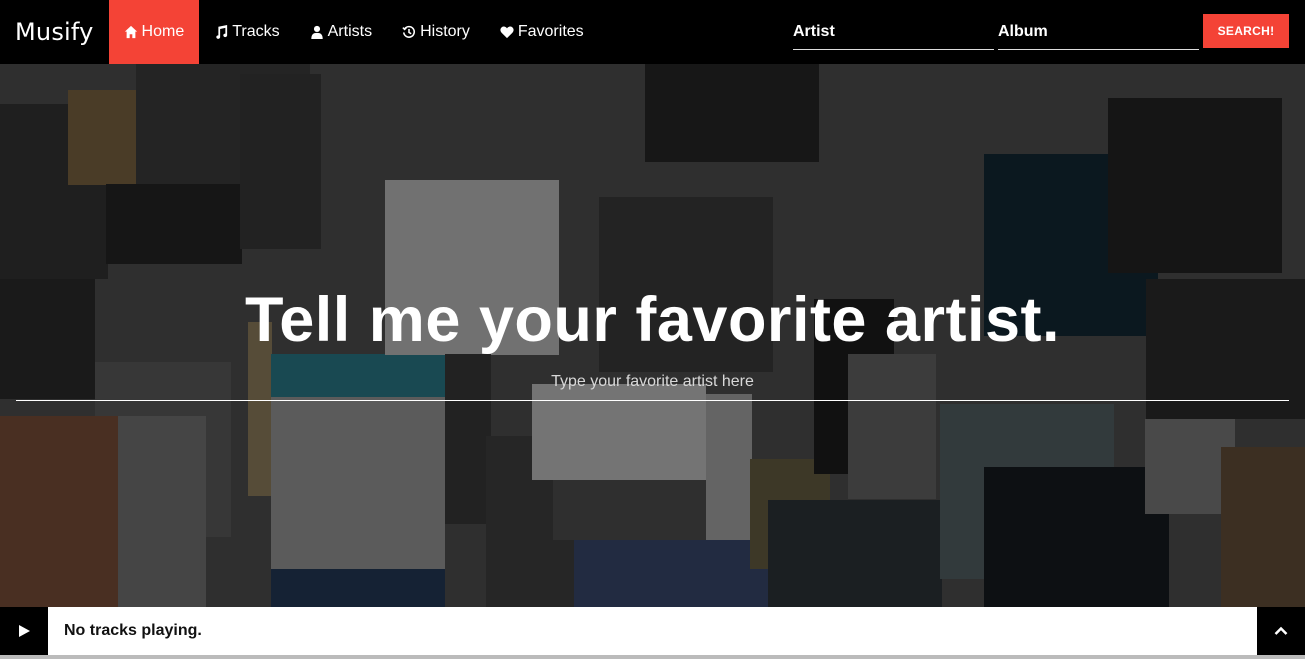 Image resolution: width=1305 pixels, height=659 pixels. What do you see at coordinates (130, 32) in the screenshot?
I see `home-icon` at bounding box center [130, 32].